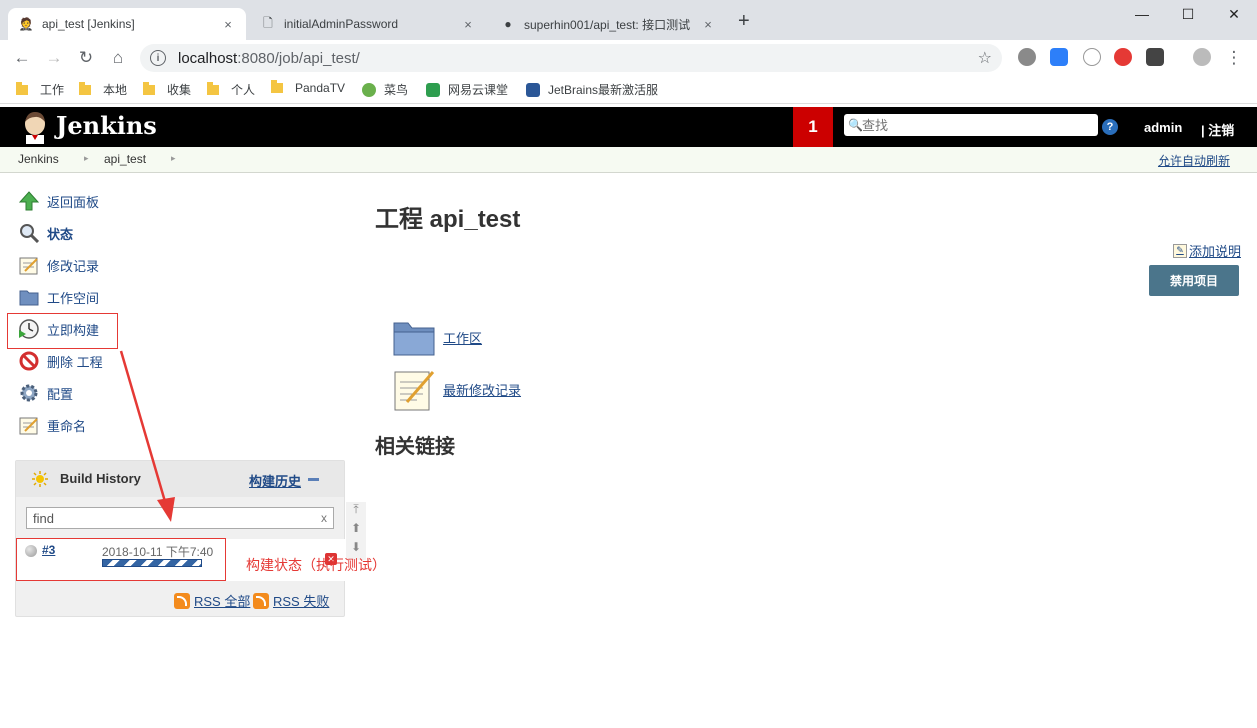 This screenshot has width=1257, height=728. I want to click on rss-all-link: RSS 全部, so click(212, 600).